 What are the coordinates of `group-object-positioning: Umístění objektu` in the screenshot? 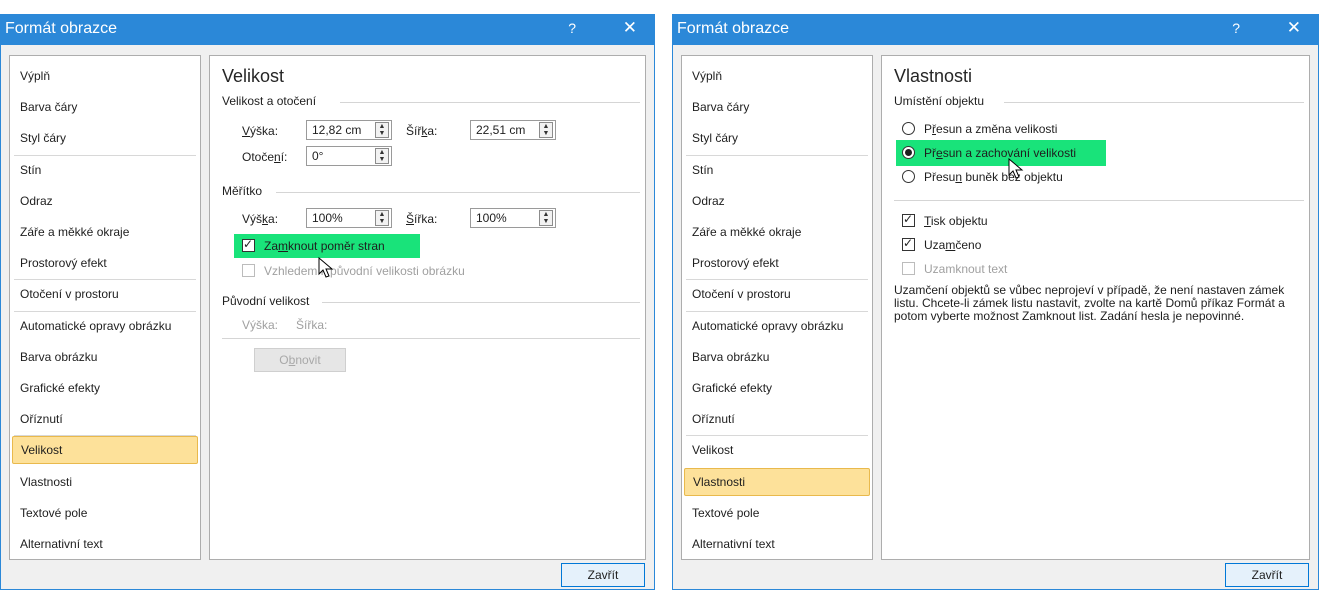 It's located at (939, 101).